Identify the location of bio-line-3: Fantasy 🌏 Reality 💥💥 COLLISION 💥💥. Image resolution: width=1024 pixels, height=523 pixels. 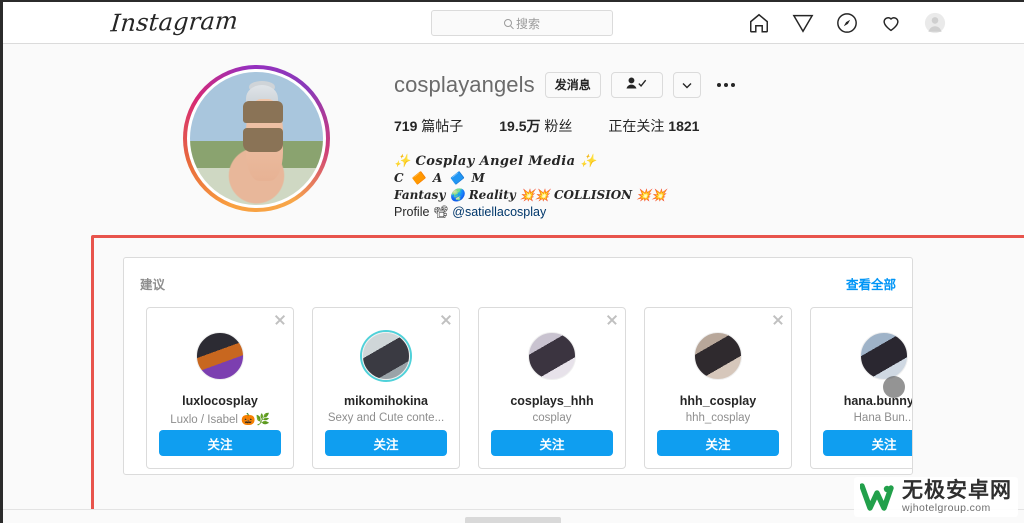
(530, 195).